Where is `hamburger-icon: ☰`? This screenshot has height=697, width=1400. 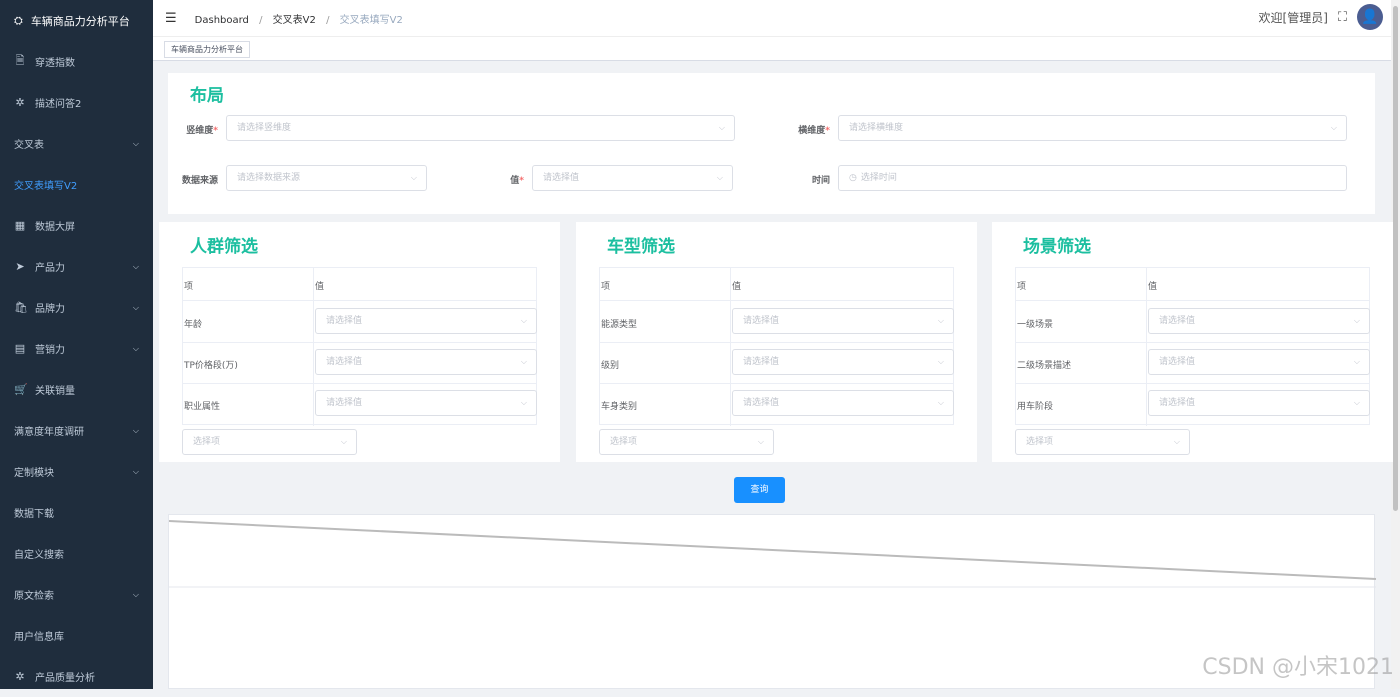
hamburger-icon: ☰ is located at coordinates (171, 18).